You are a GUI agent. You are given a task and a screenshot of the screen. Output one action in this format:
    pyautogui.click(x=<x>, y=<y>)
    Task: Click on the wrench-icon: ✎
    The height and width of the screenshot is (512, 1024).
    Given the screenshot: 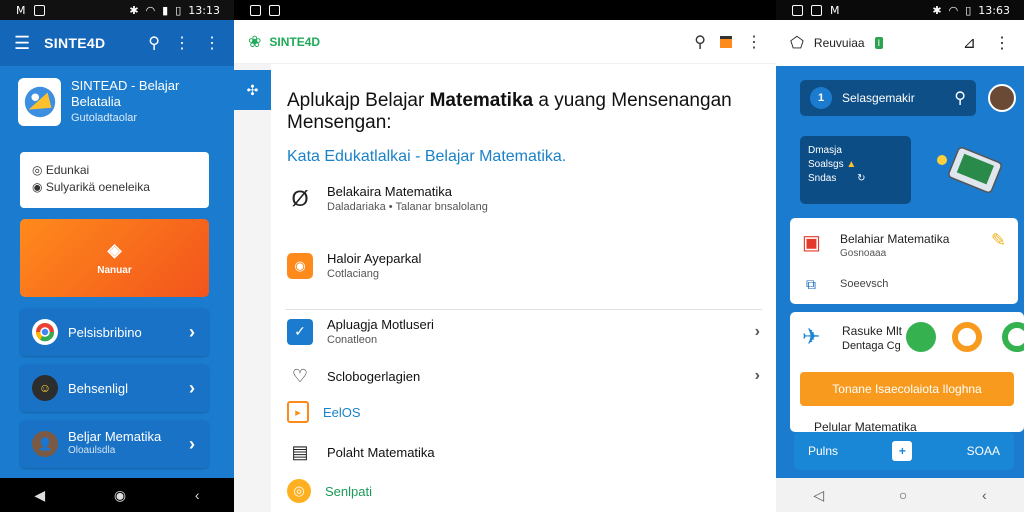 What is the action you would take?
    pyautogui.click(x=998, y=240)
    